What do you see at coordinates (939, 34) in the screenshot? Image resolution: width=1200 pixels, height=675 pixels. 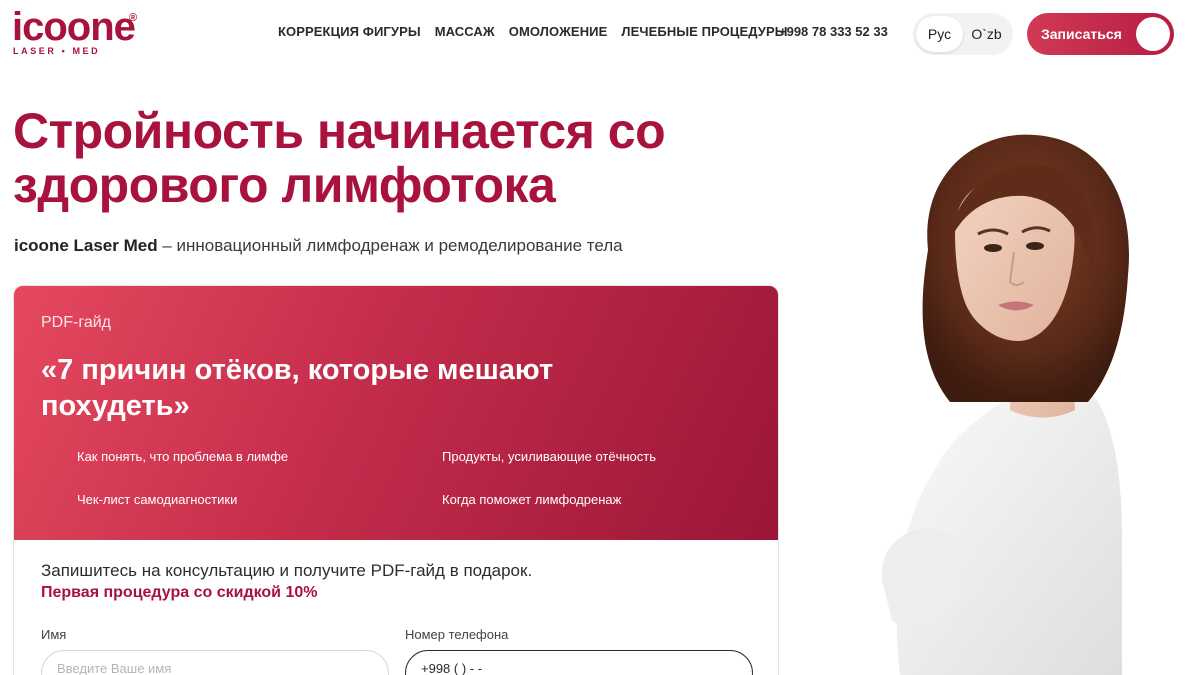 I see `lang-option-ru: Рус` at bounding box center [939, 34].